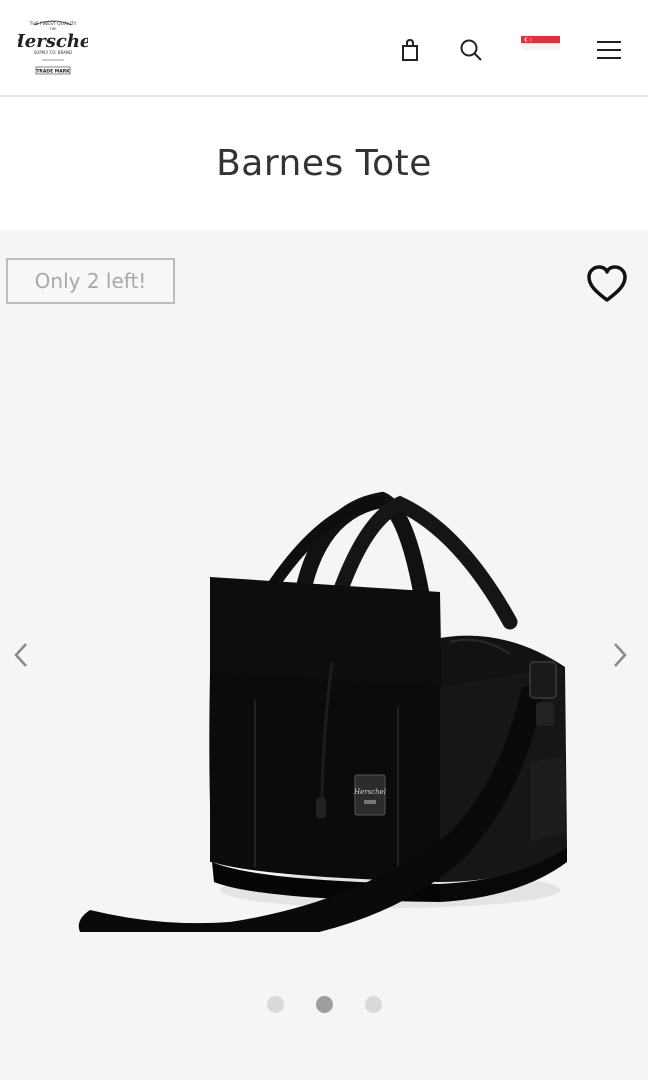 Image resolution: width=648 pixels, height=1080 pixels. Describe the element at coordinates (471, 50) in the screenshot. I see `search-icon` at that location.